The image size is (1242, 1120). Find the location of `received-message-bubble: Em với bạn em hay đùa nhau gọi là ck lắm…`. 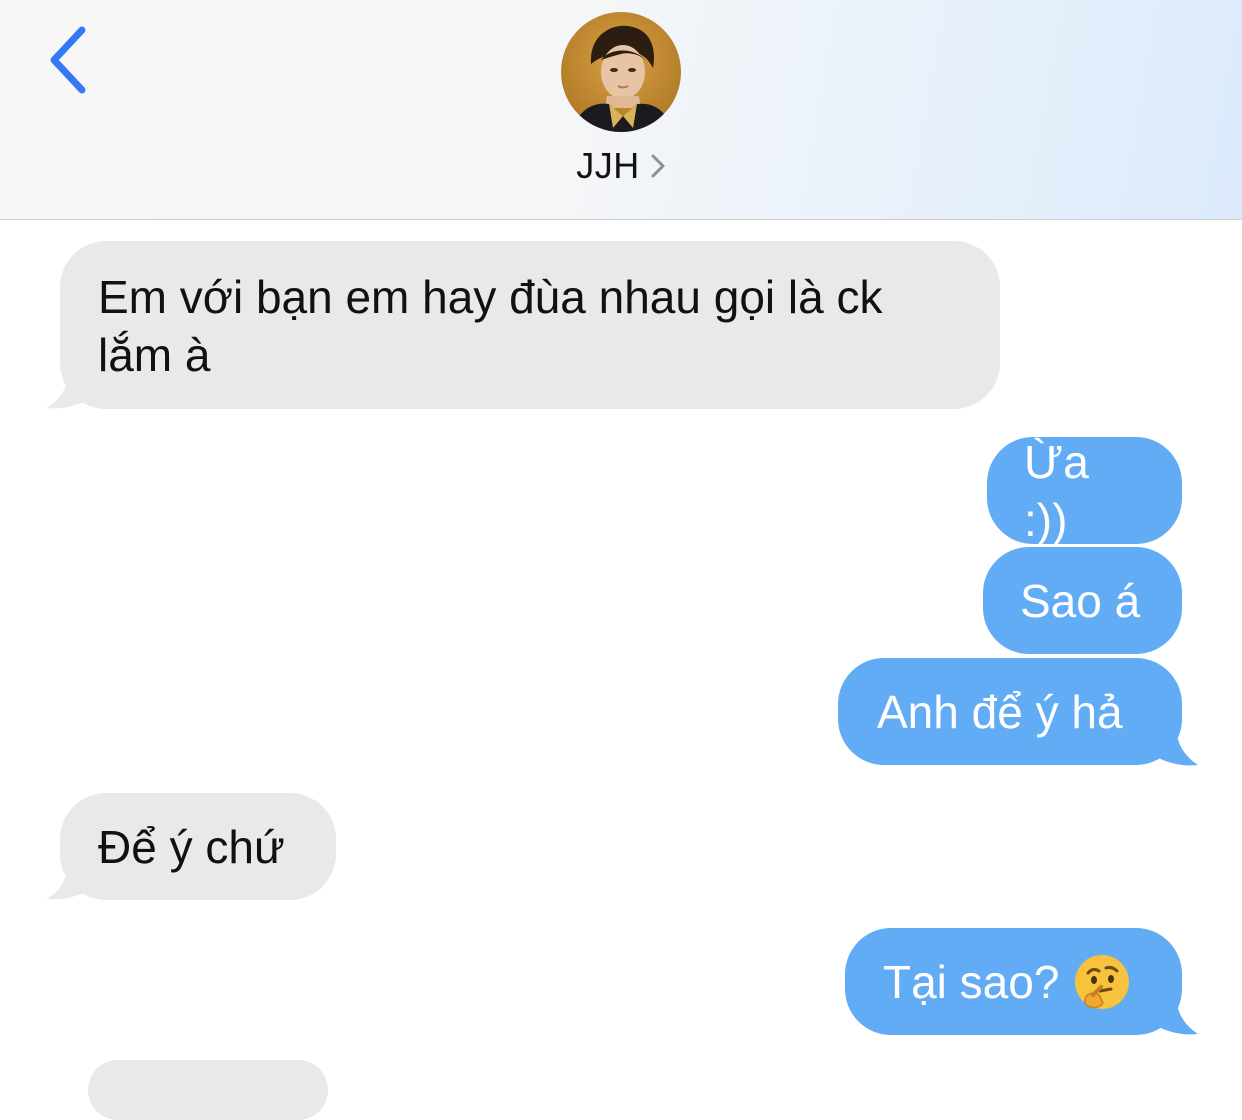

received-message-bubble: Em với bạn em hay đùa nhau gọi là ck lắm… is located at coordinates (530, 325).